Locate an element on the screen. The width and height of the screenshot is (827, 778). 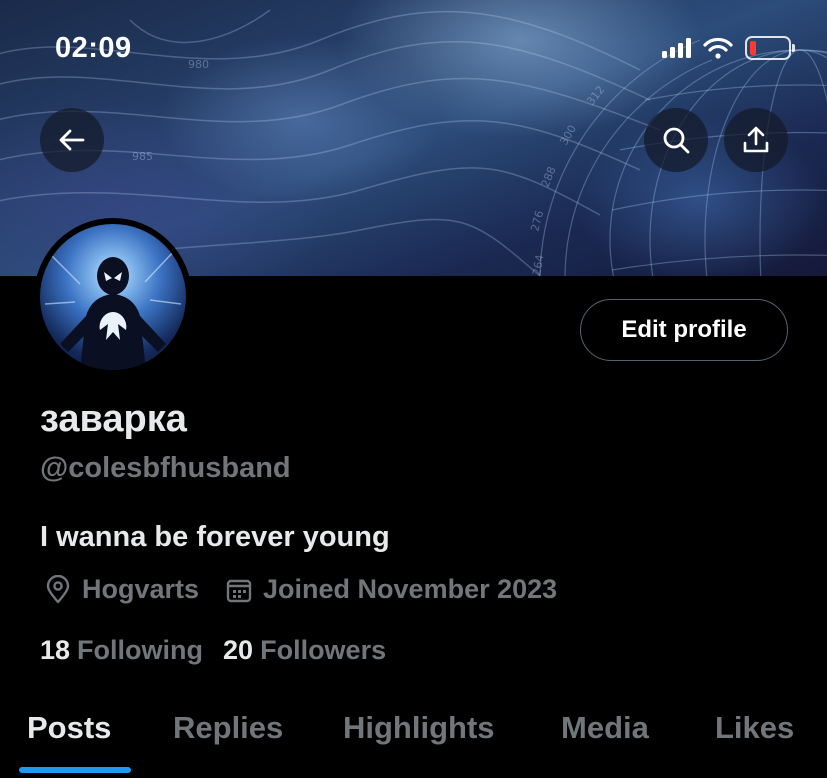
svg-text: 985 is located at coordinates (142, 156).